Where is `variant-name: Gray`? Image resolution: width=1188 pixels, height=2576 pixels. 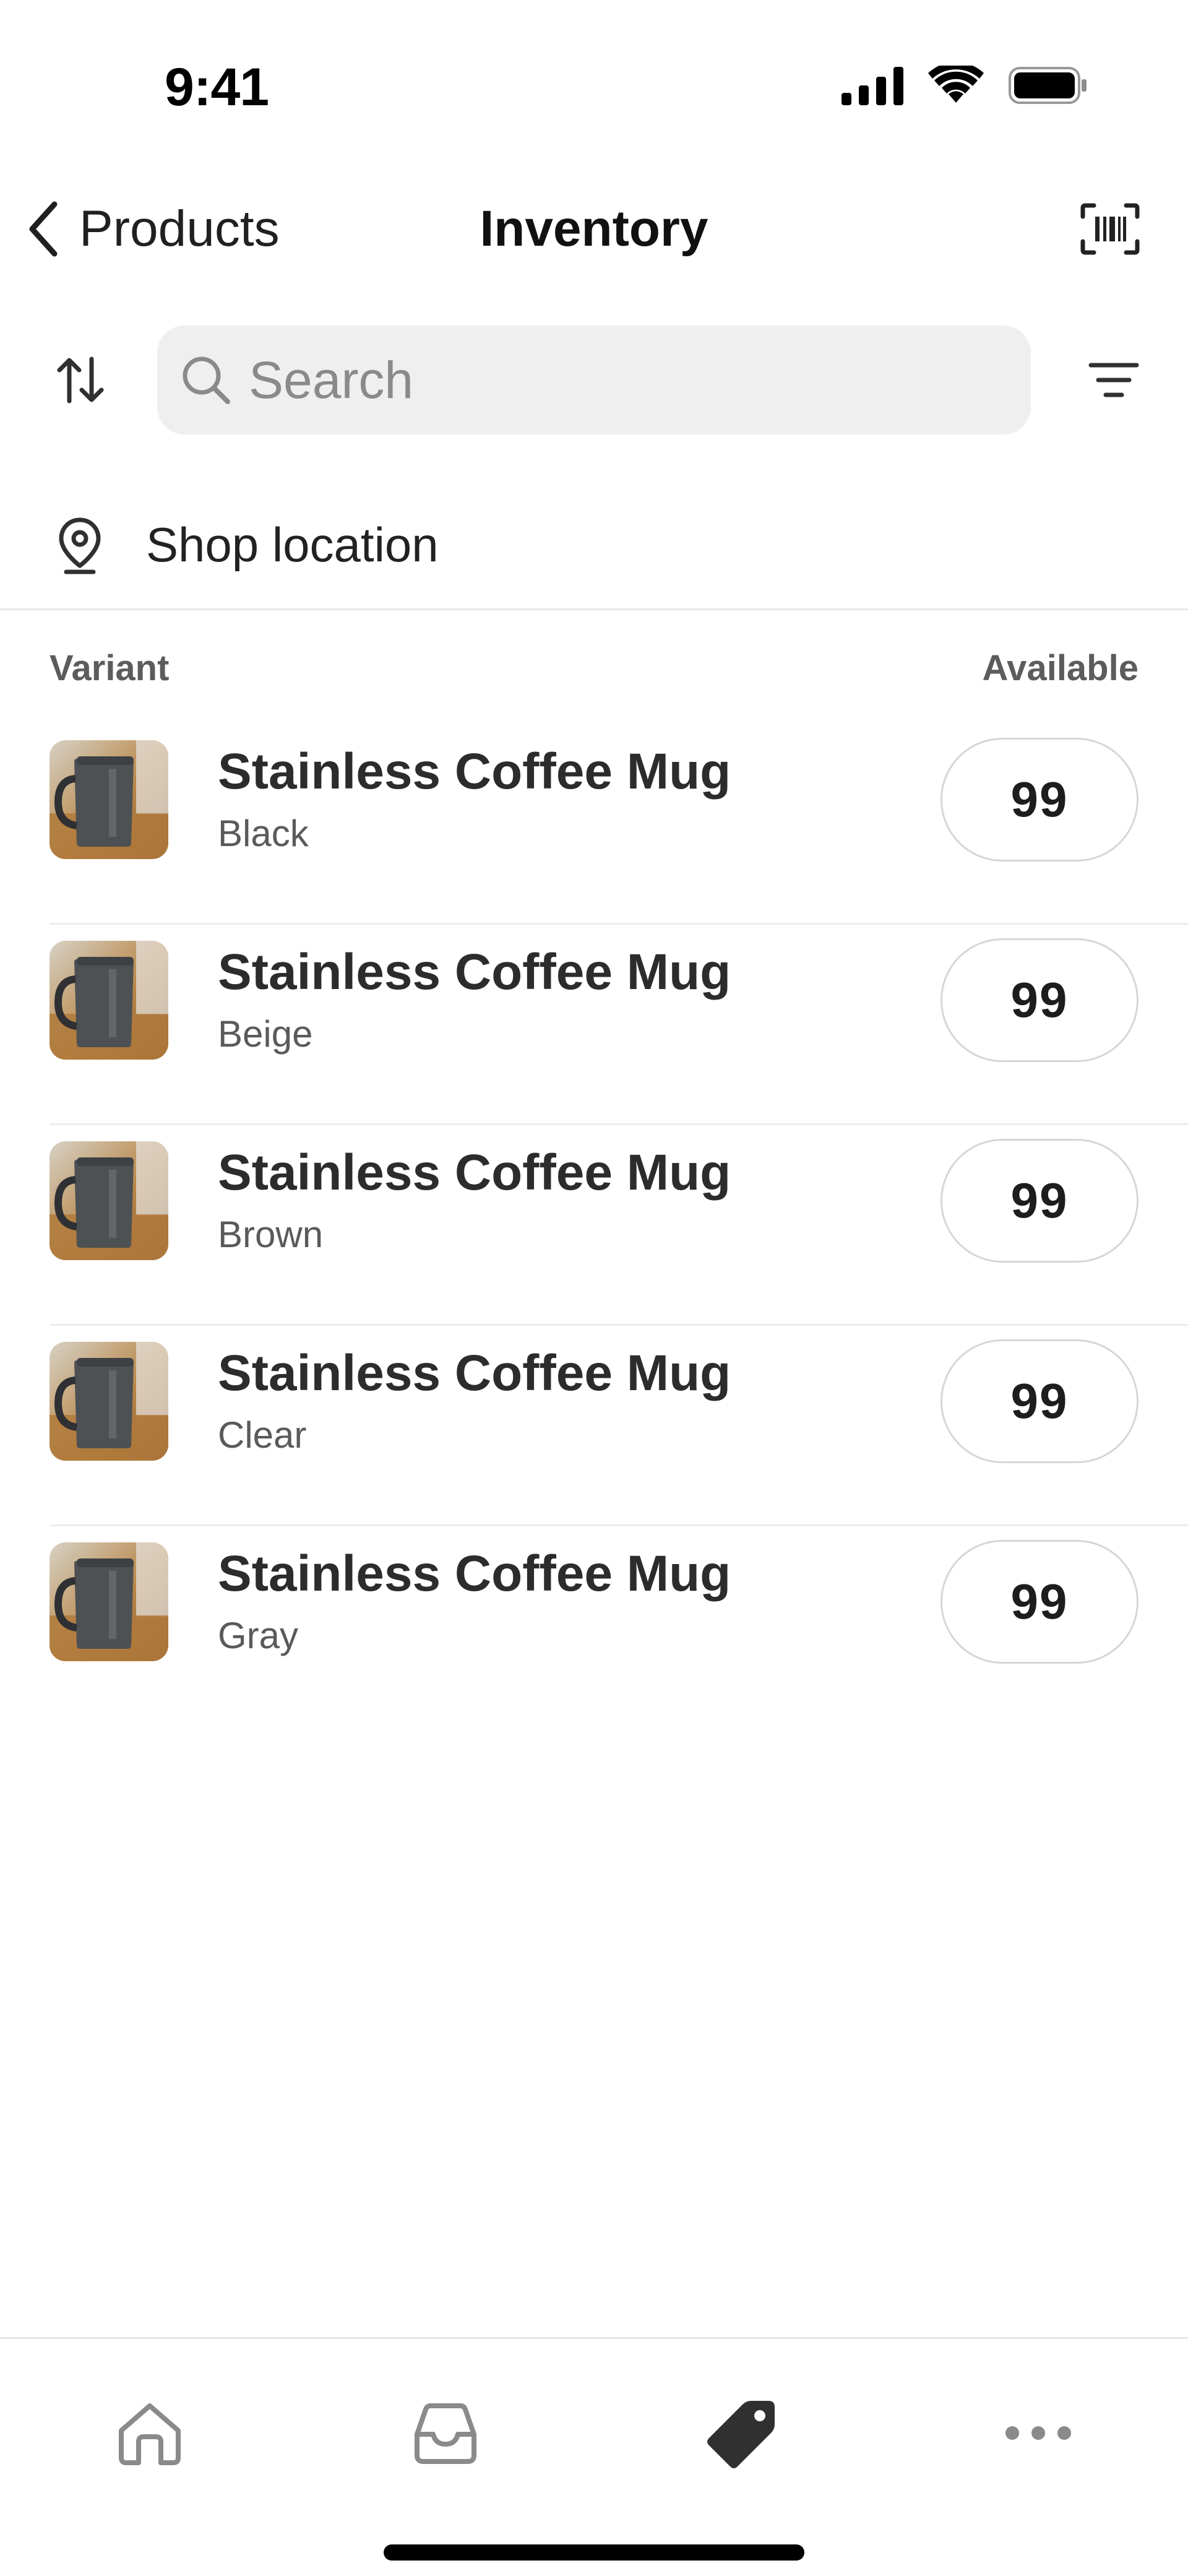 variant-name: Gray is located at coordinates (258, 1635).